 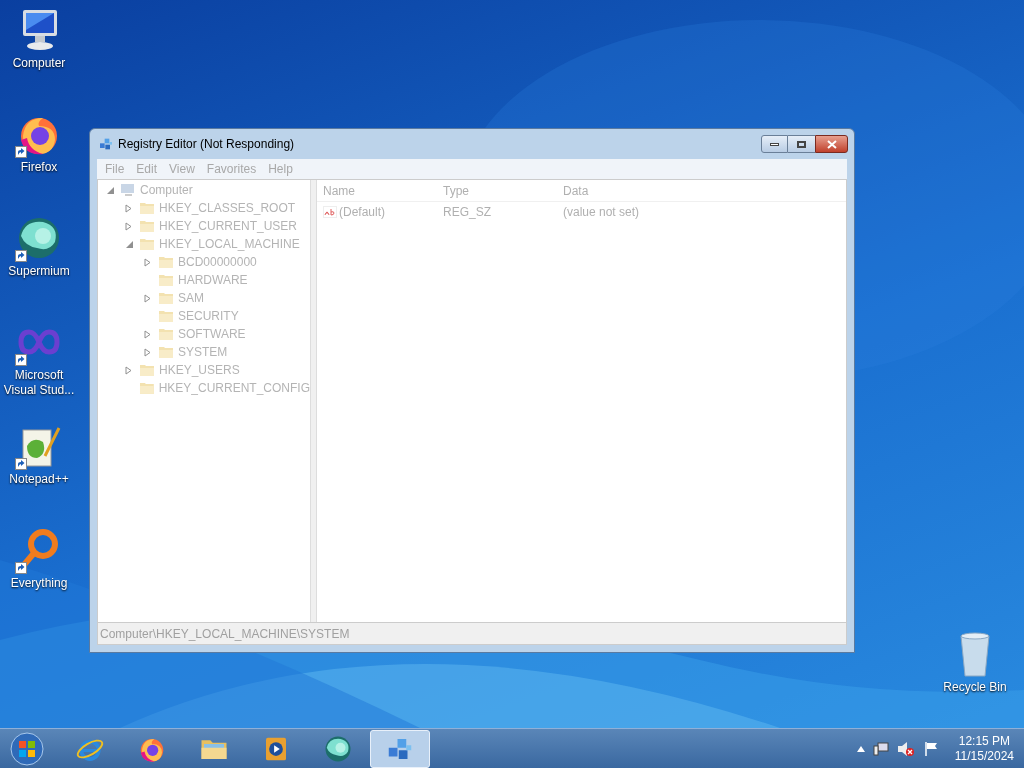 What do you see at coordinates (147, 169) in the screenshot?
I see `menu-item: Edit` at bounding box center [147, 169].